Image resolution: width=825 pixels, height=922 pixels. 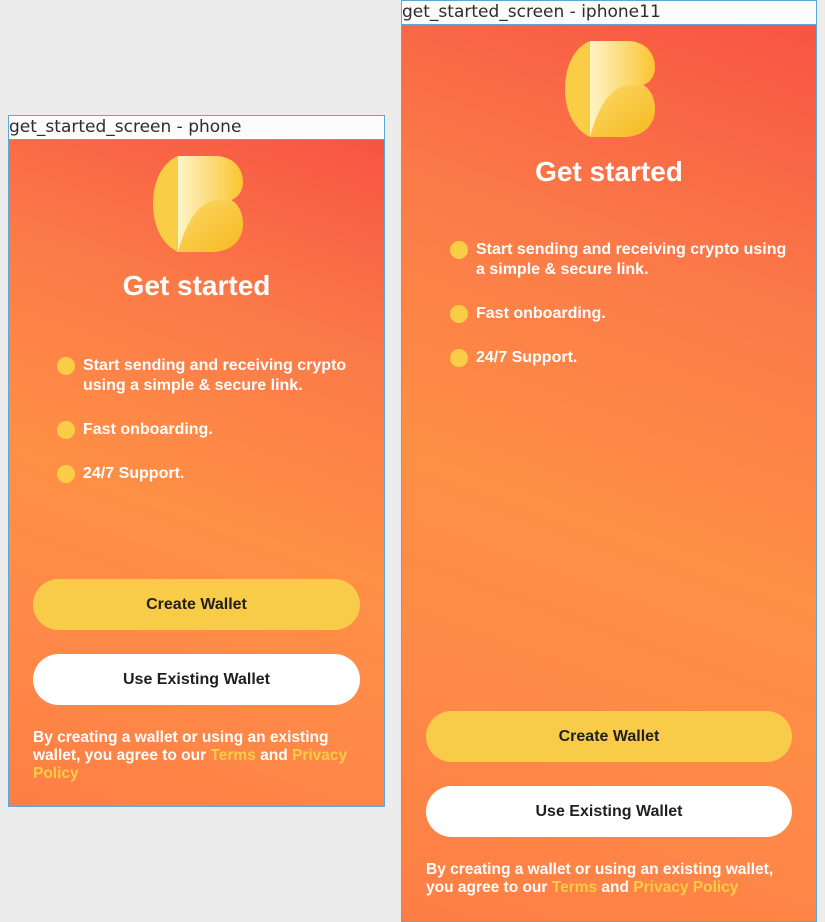 I want to click on privacy-policy-link: Privacy Policy, so click(x=685, y=887).